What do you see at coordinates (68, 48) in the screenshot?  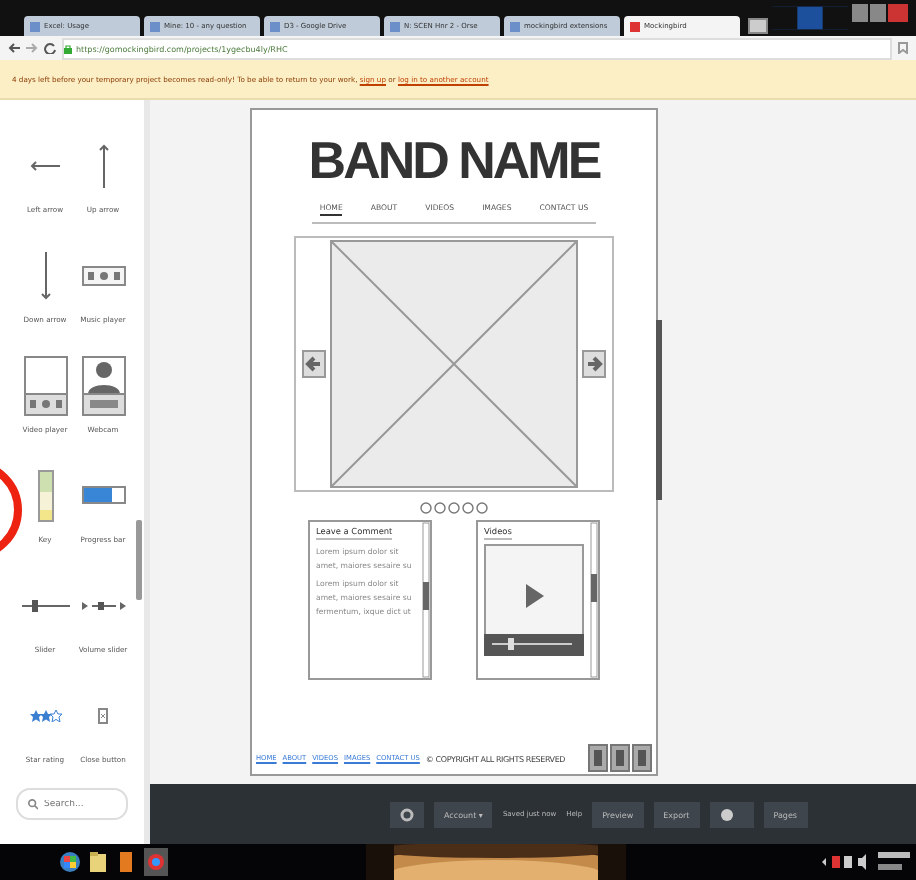 I see `lock-icon` at bounding box center [68, 48].